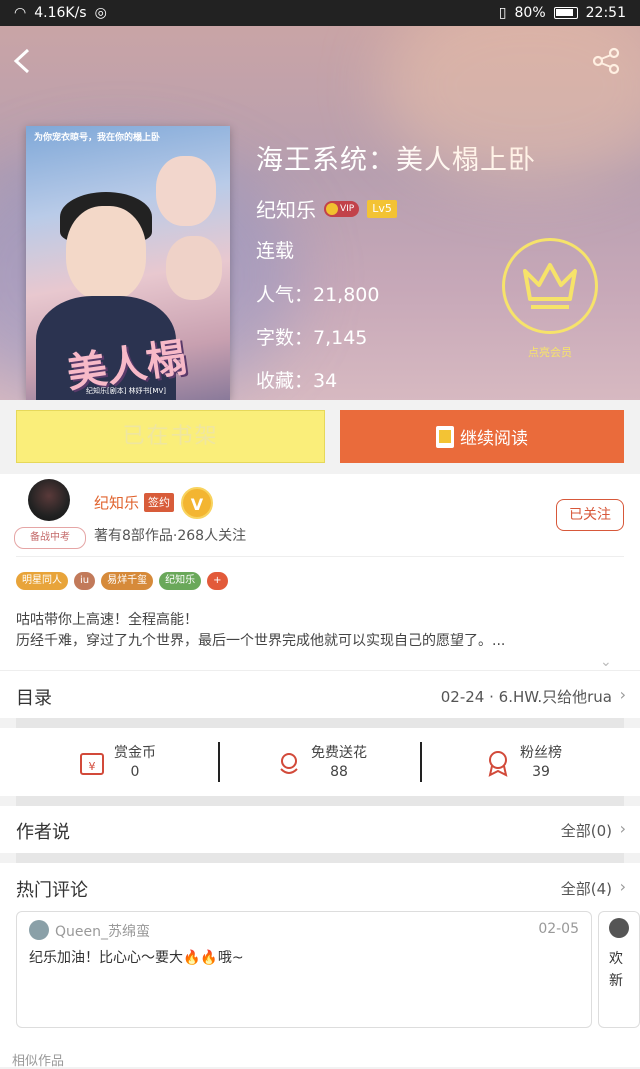 This screenshot has height=1069, width=640. What do you see at coordinates (50, 538) in the screenshot?
I see `avatar-frame-tag: 备战中考` at bounding box center [50, 538].